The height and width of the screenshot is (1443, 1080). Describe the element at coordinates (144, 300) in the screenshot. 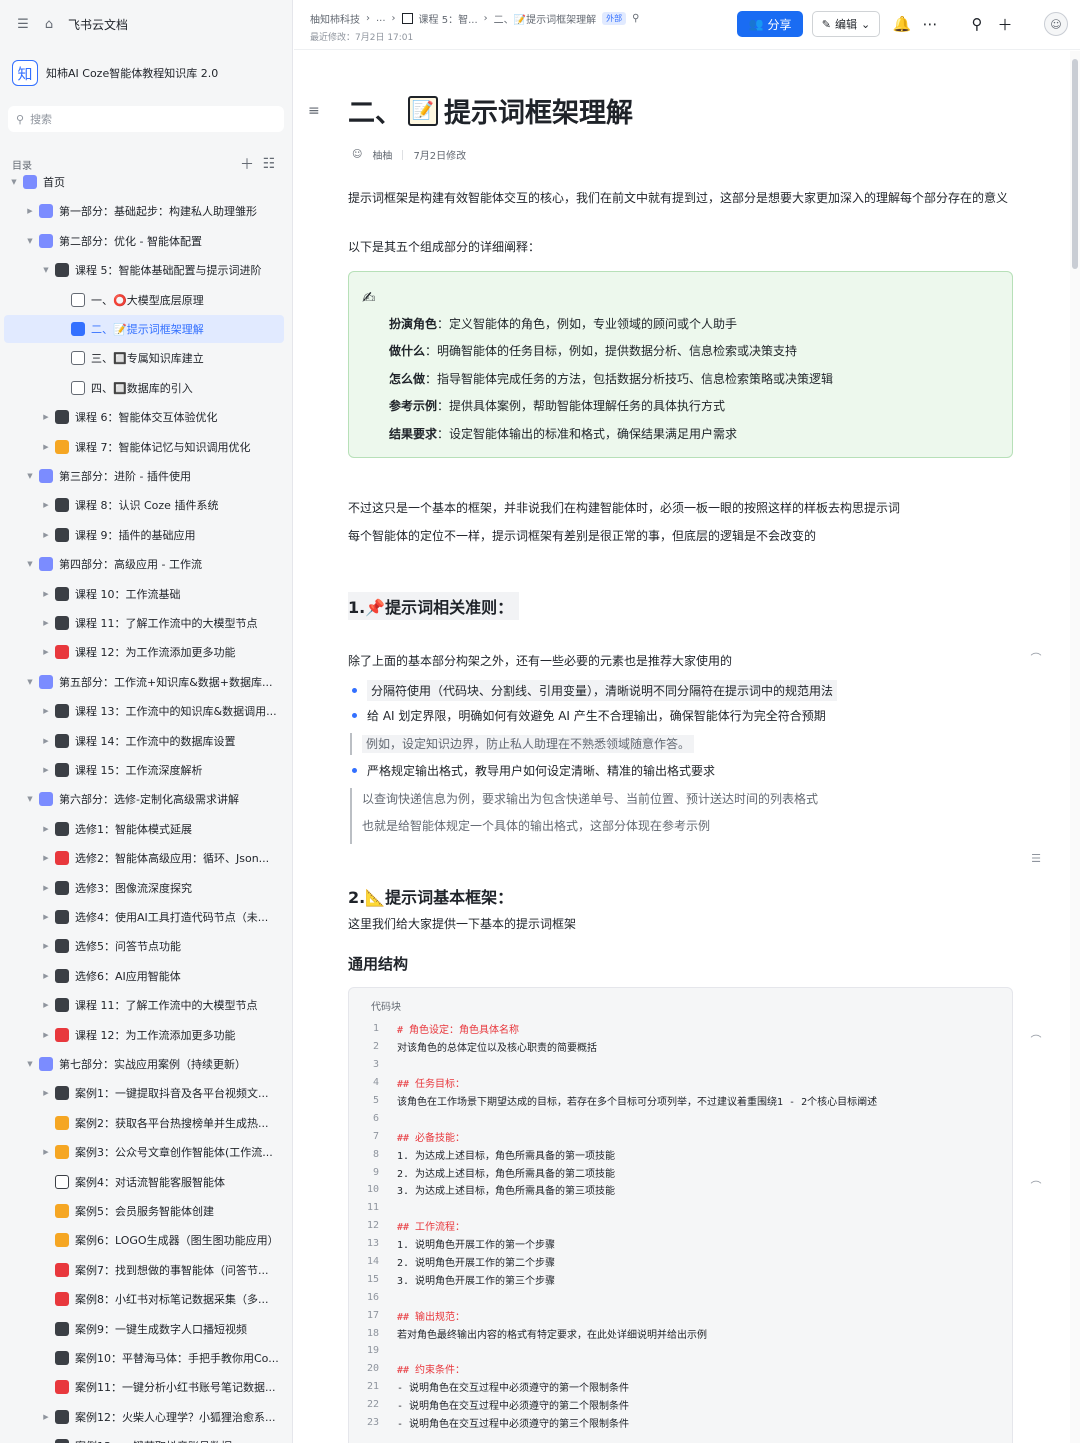

I see `sidebar-item: 一、⭕大模型底层原理` at that location.